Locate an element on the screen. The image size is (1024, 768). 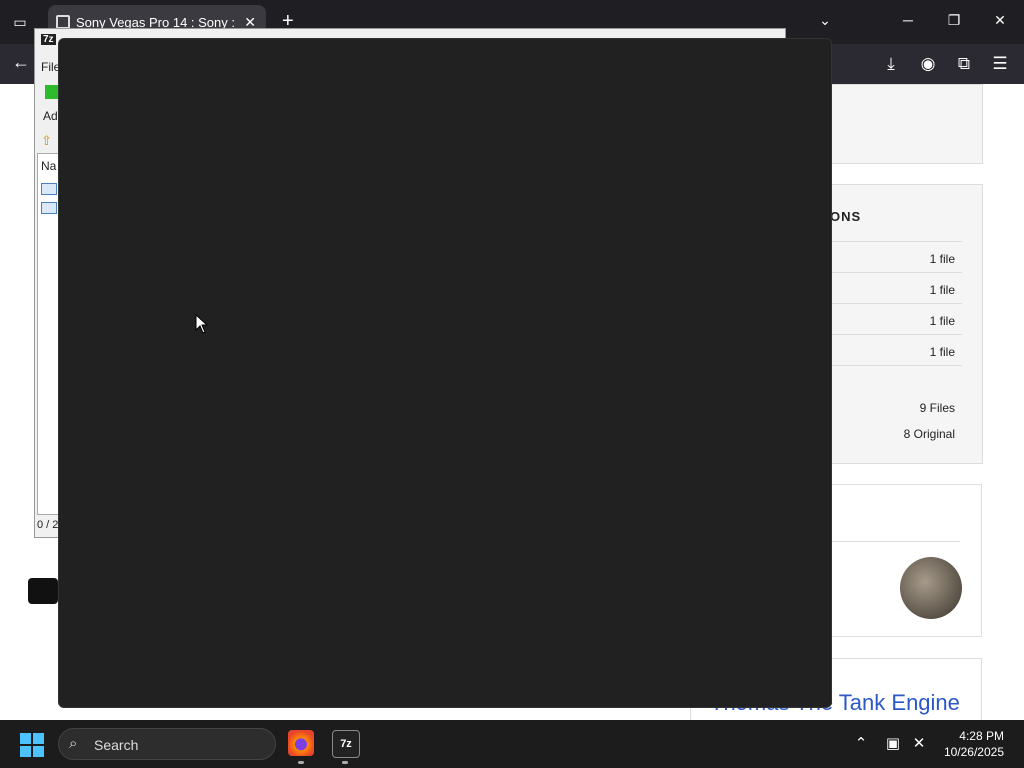
uploader-avatar is located at coordinates (931, 588).